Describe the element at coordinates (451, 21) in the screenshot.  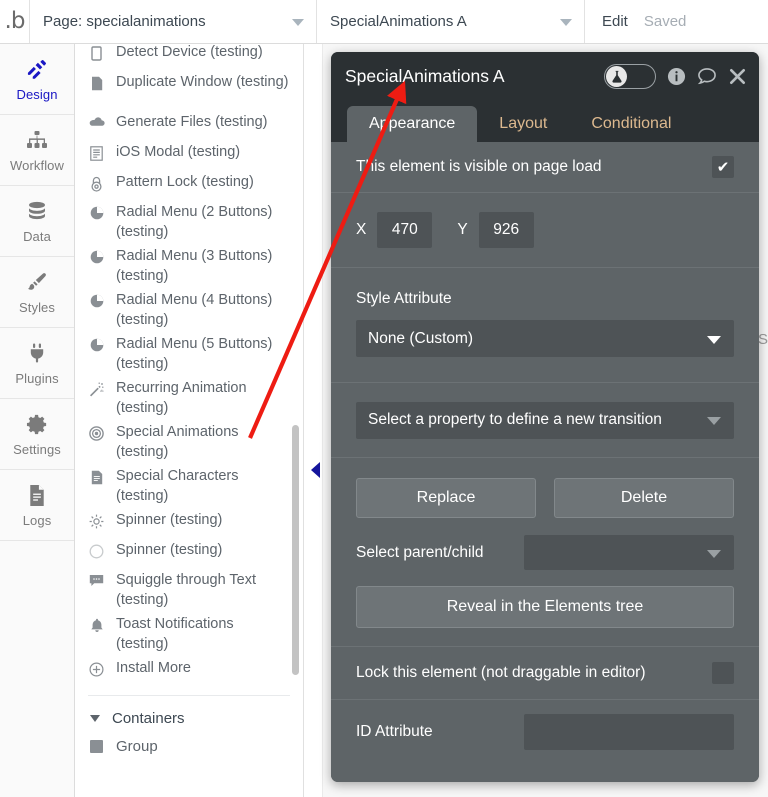
I see `element-selector: SpecialAnimations A` at that location.